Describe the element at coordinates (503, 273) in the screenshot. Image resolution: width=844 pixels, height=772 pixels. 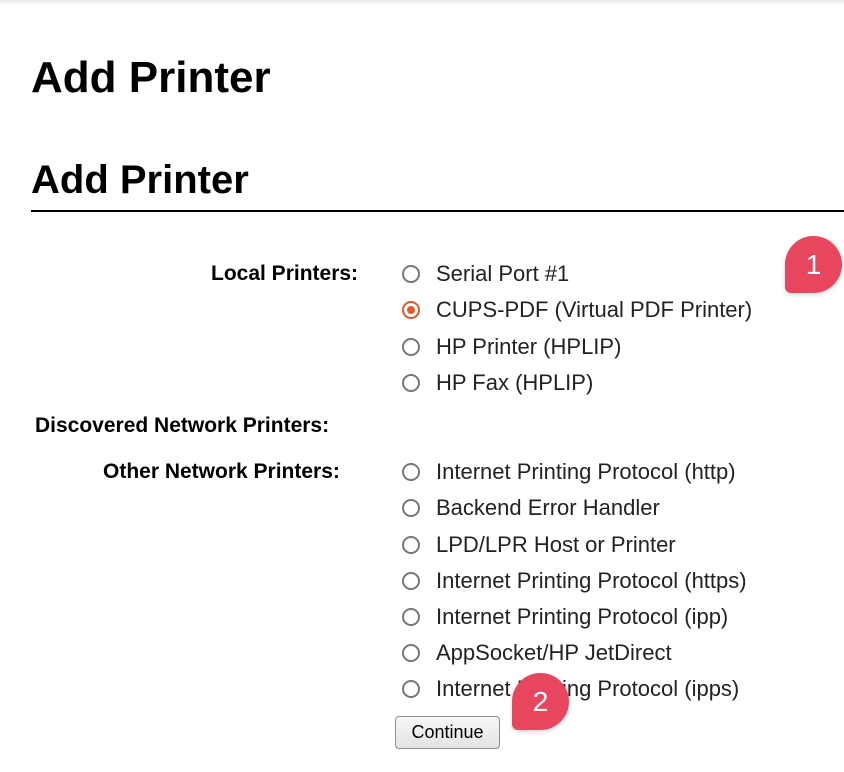
I see `option-label: Serial Port #1` at that location.